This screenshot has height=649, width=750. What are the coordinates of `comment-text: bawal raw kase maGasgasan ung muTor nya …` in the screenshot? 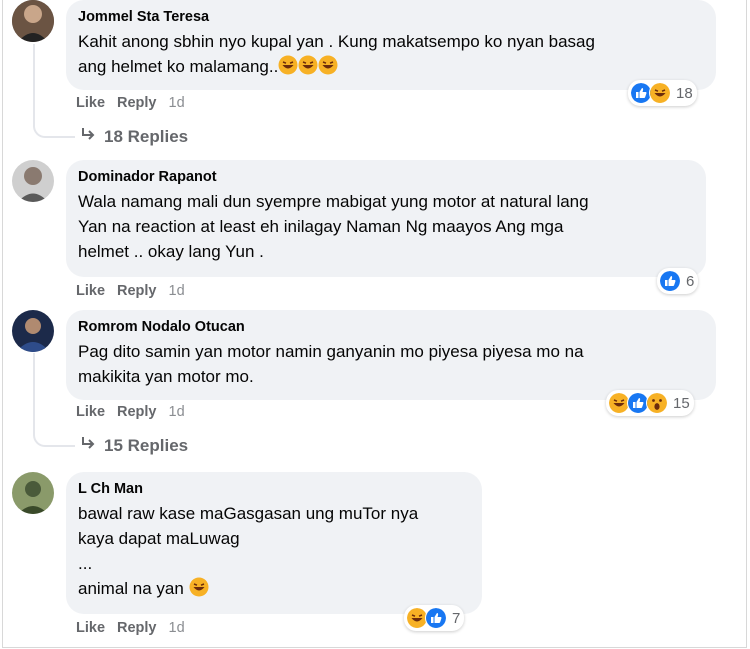 It's located at (274, 552).